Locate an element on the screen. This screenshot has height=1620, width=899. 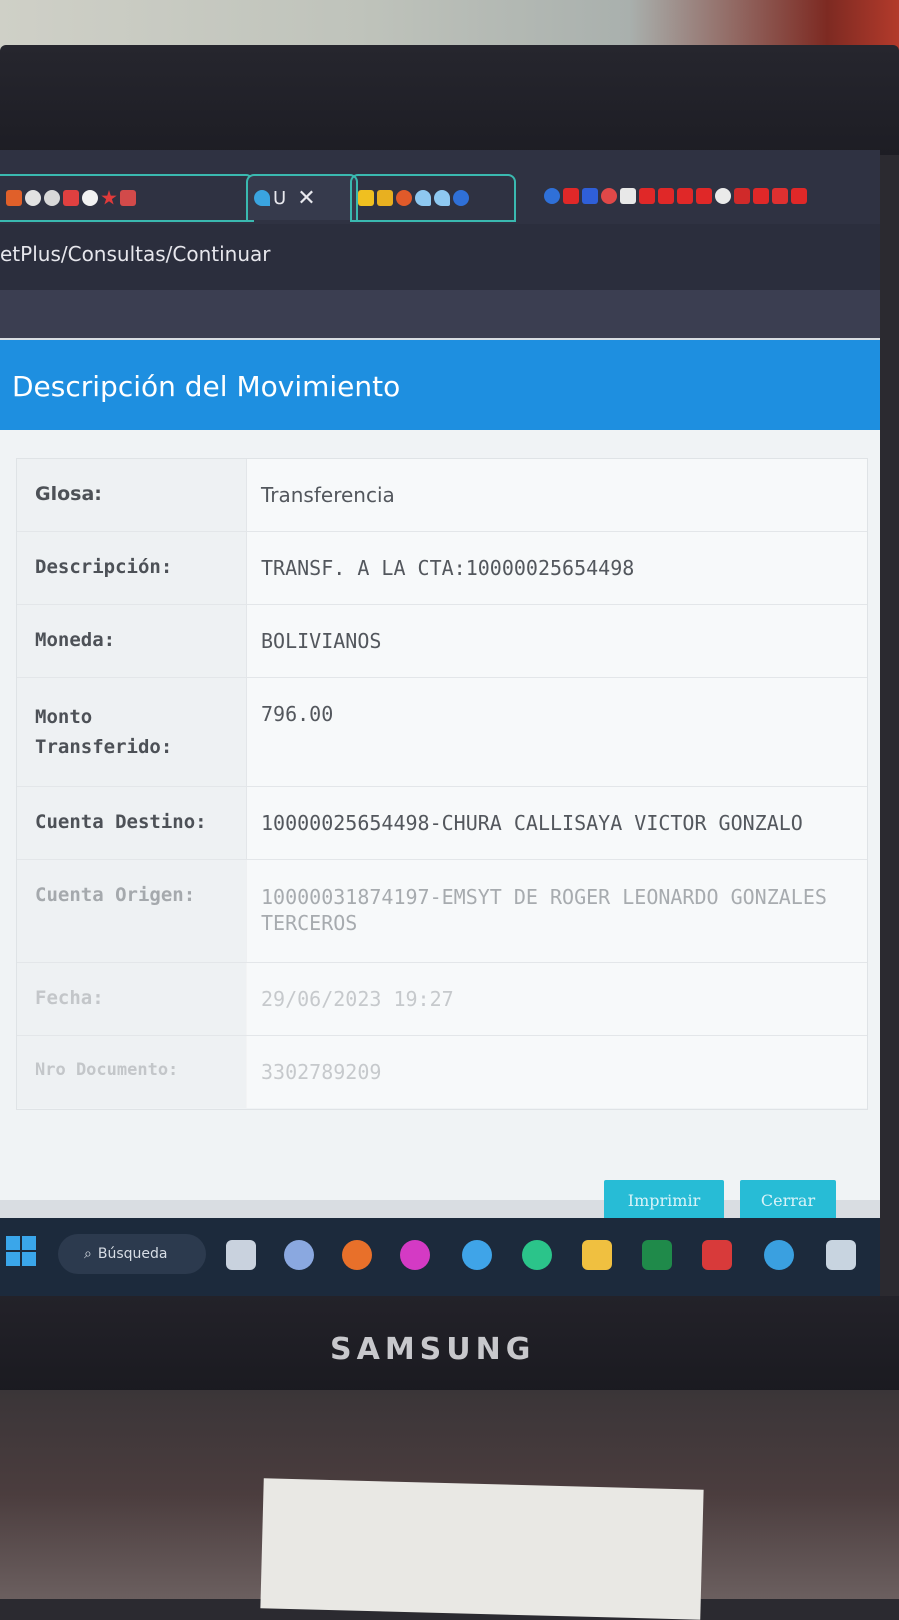
row-label: Fecha: is located at coordinates (132, 999).